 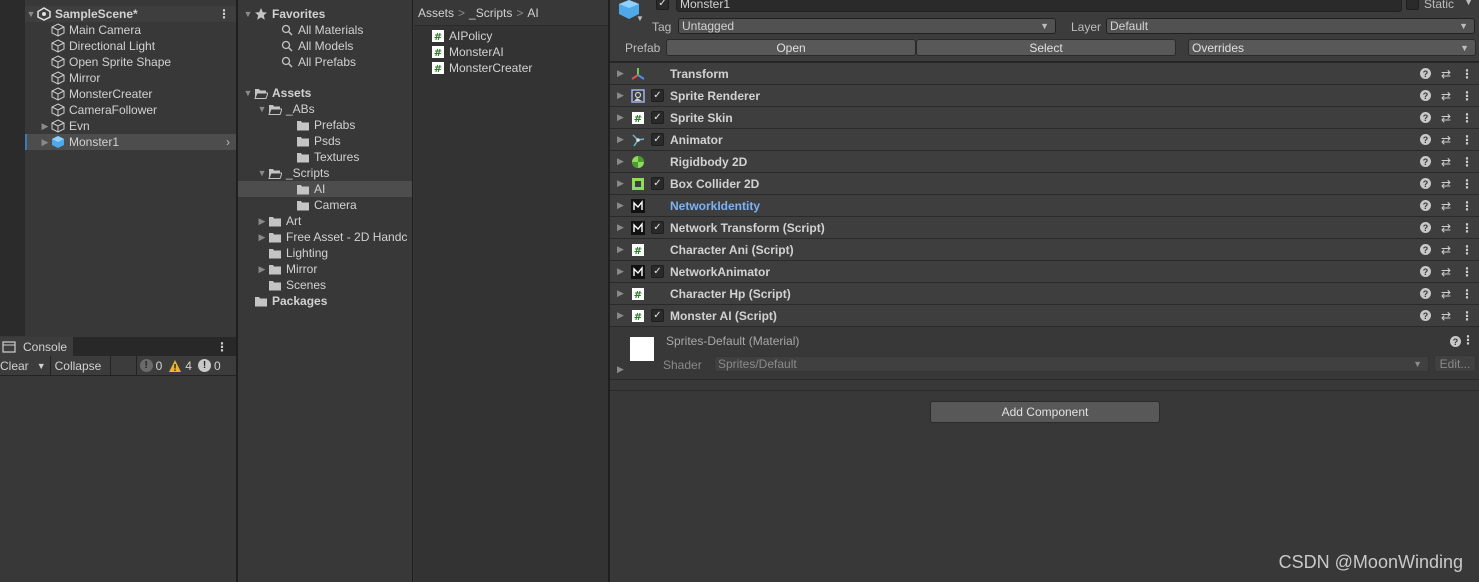 I want to click on scene-row: ▼ SampleScene* ⋮, so click(x=130, y=14).